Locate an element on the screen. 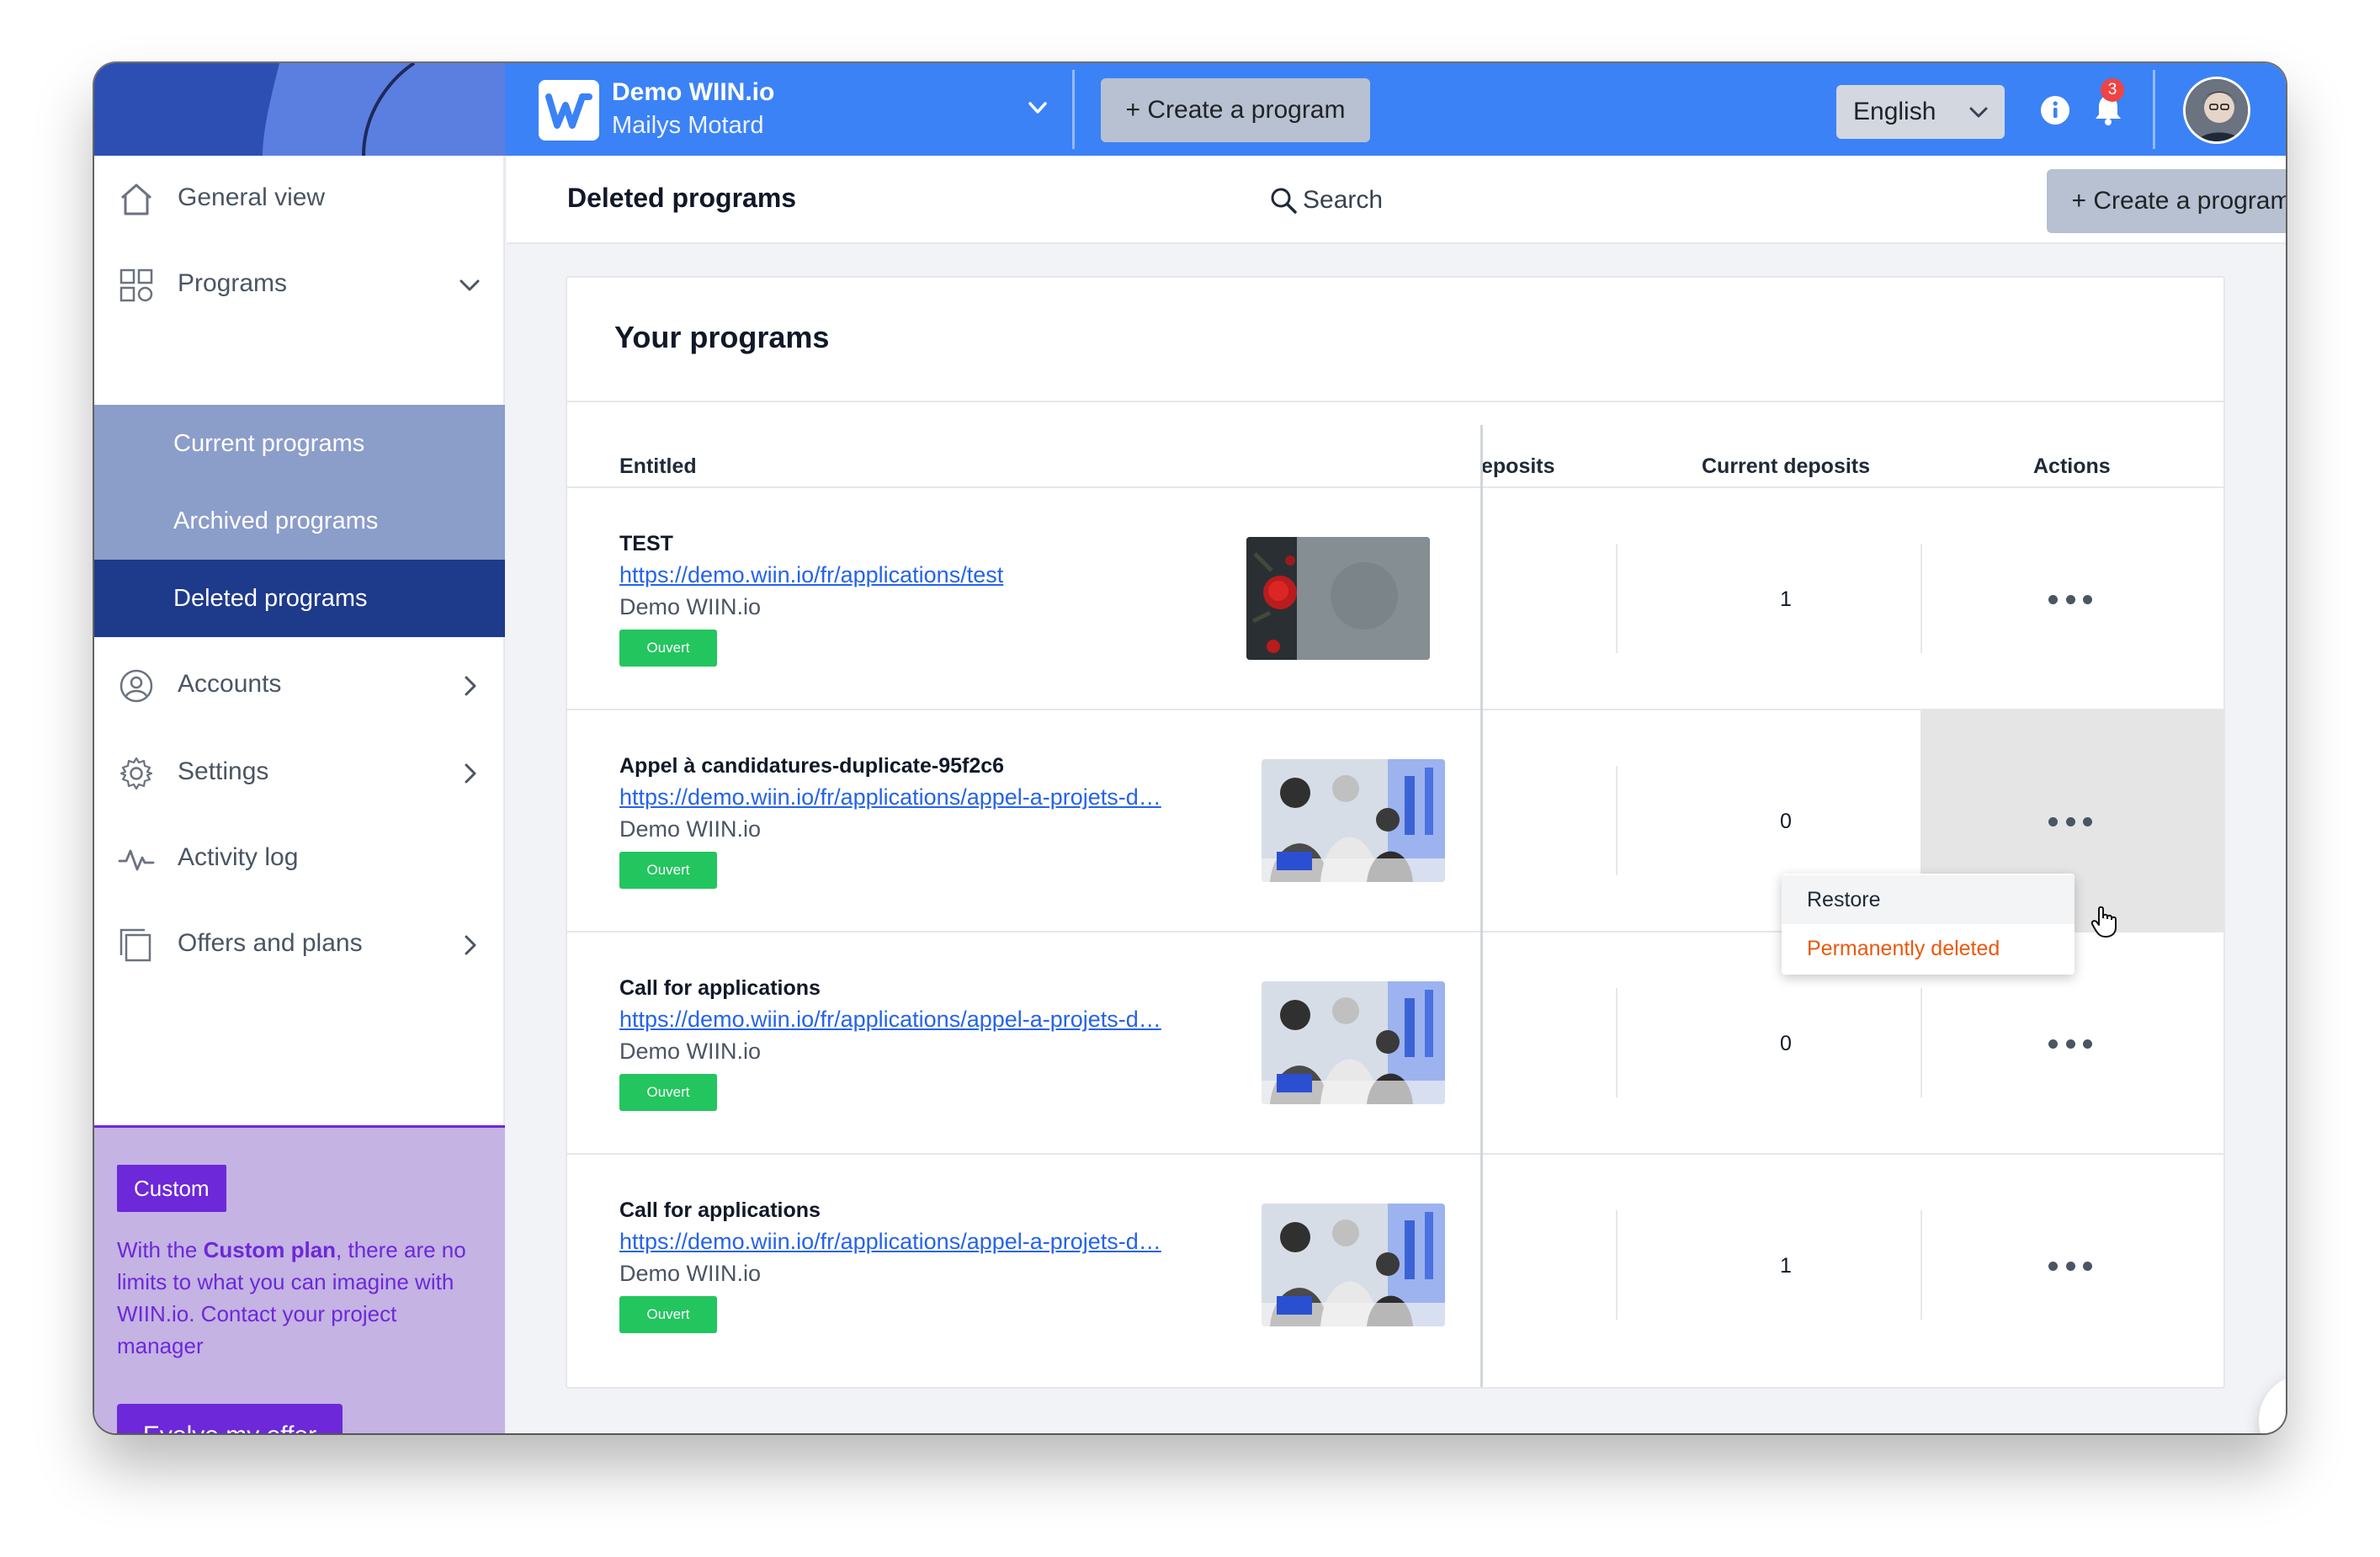  activity-icon is located at coordinates (136, 860).